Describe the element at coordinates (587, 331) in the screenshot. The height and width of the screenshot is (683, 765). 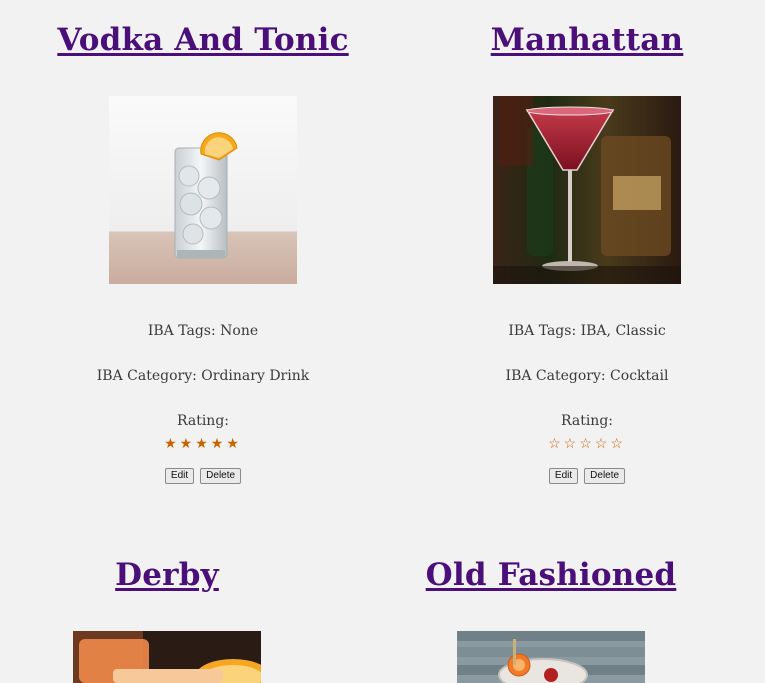
I see `iba-tags-text: IBA Tags: IBA, Classic` at that location.